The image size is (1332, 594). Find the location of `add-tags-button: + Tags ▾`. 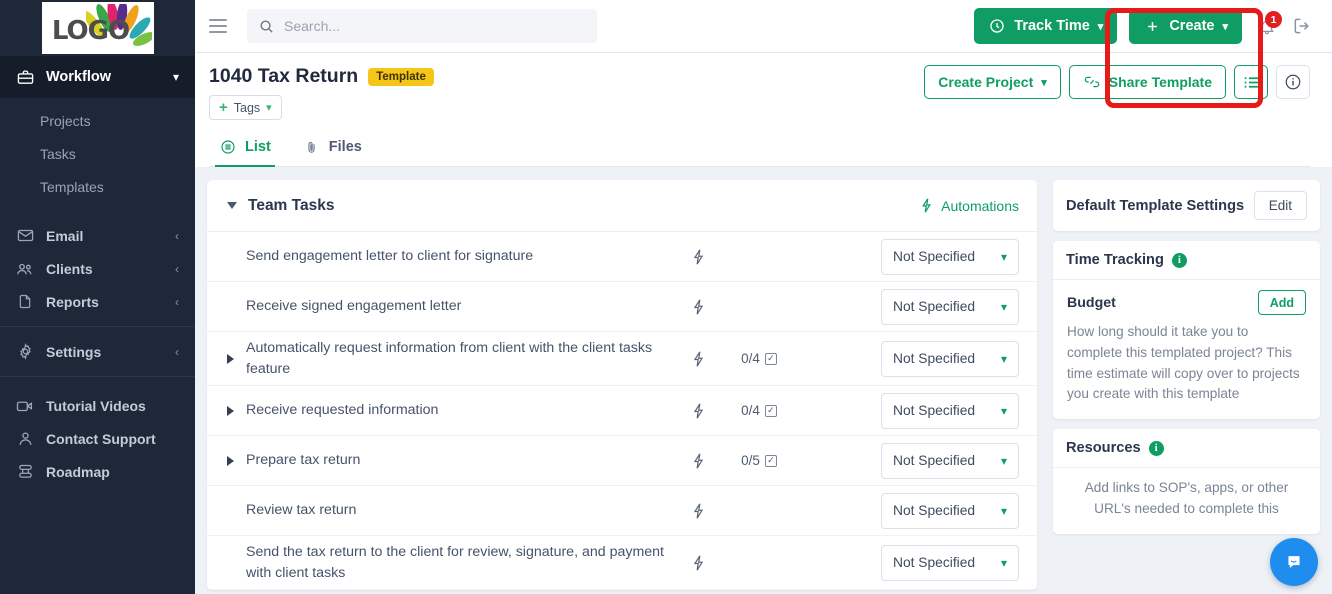

add-tags-button: + Tags ▾ is located at coordinates (245, 107).